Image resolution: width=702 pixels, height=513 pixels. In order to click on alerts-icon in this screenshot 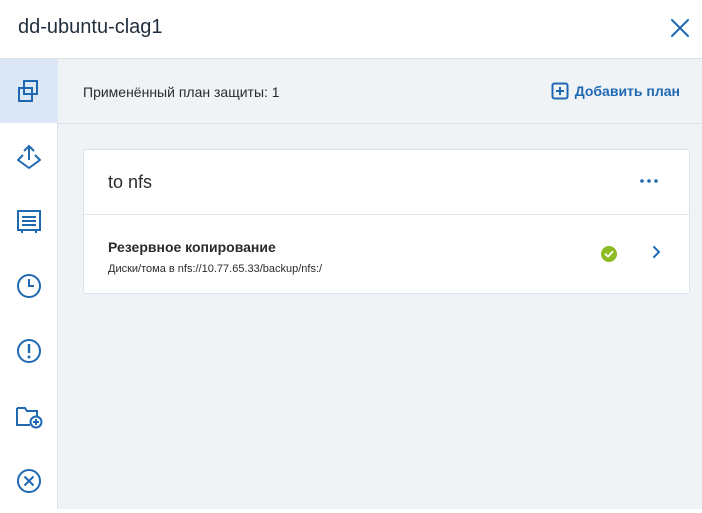, I will do `click(29, 351)`.